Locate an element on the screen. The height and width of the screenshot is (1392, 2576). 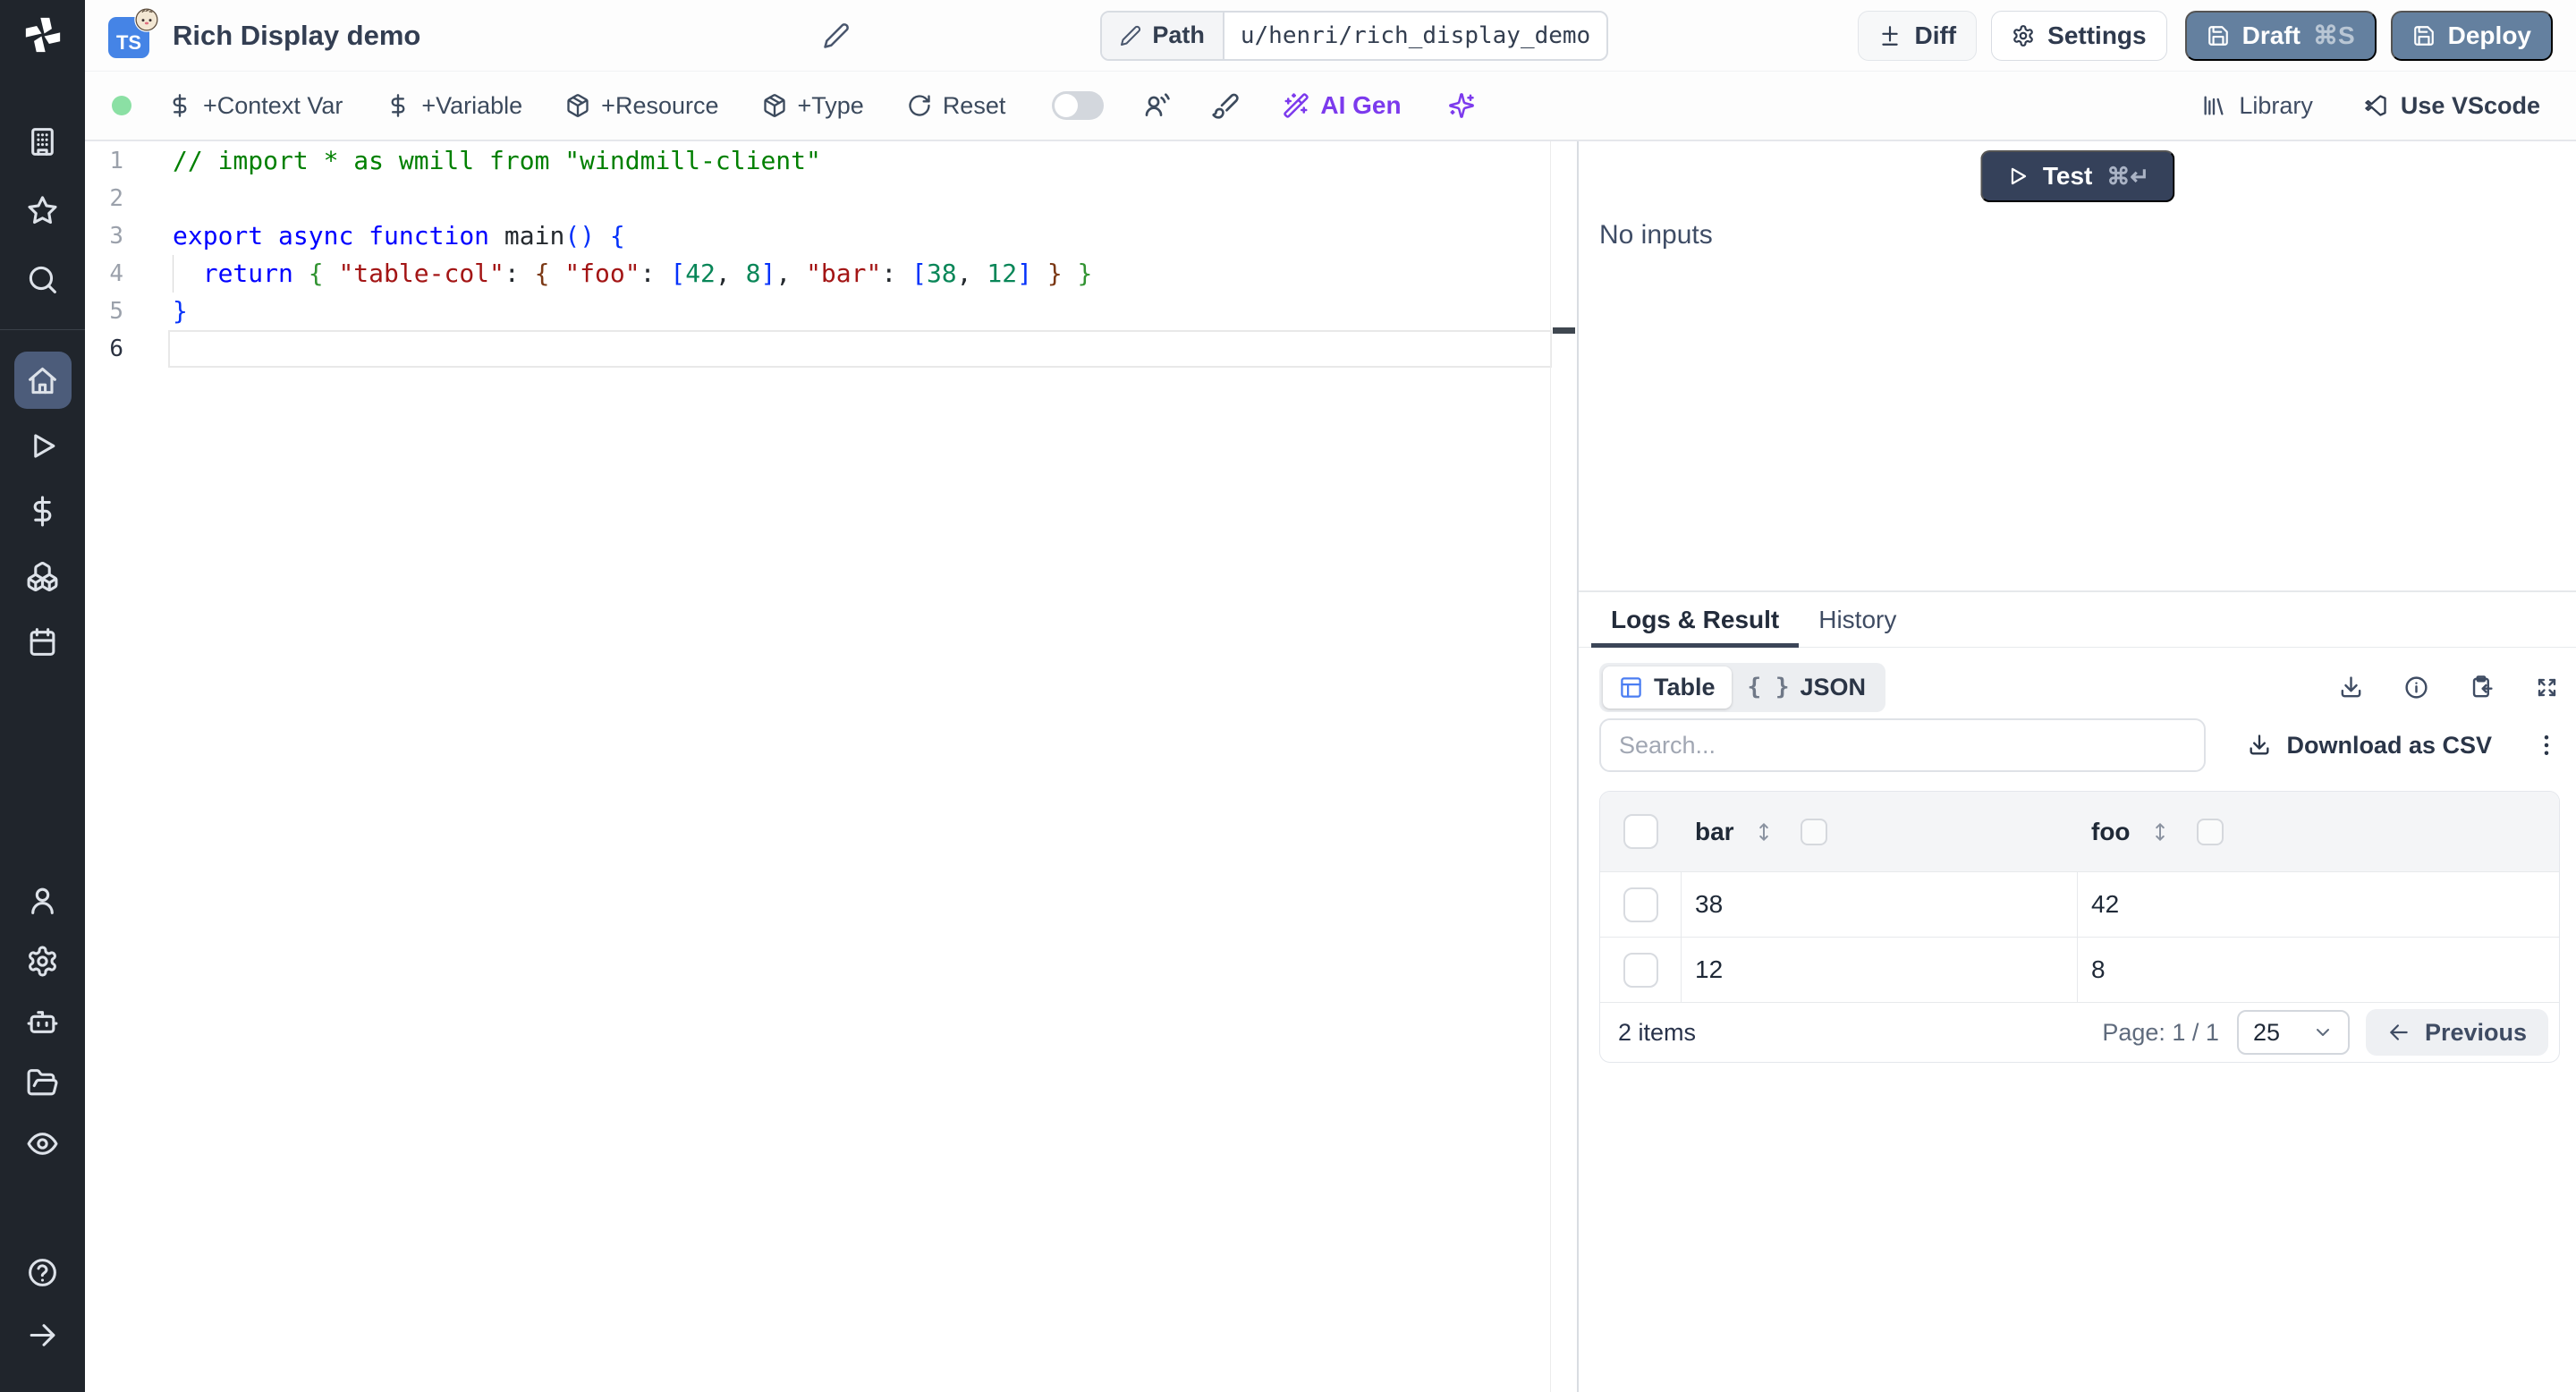
diff-button: Diff is located at coordinates (1918, 35).